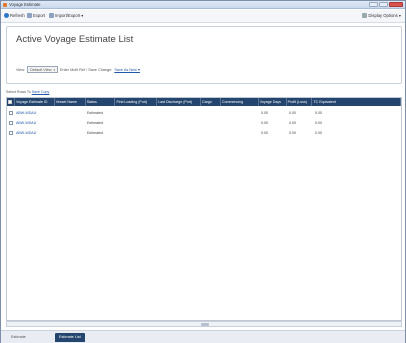 The height and width of the screenshot is (343, 406). What do you see at coordinates (373, 4) in the screenshot?
I see `minimize-button` at bounding box center [373, 4].